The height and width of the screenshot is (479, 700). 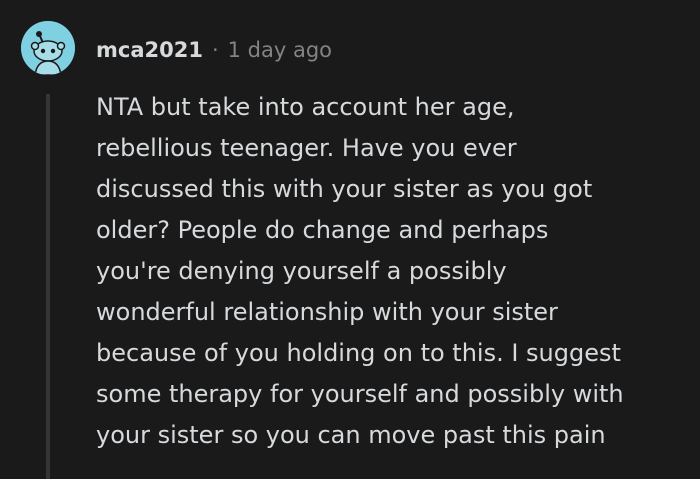 I want to click on comment-text-line: wonderful relationship with your sister, so click(x=327, y=312).